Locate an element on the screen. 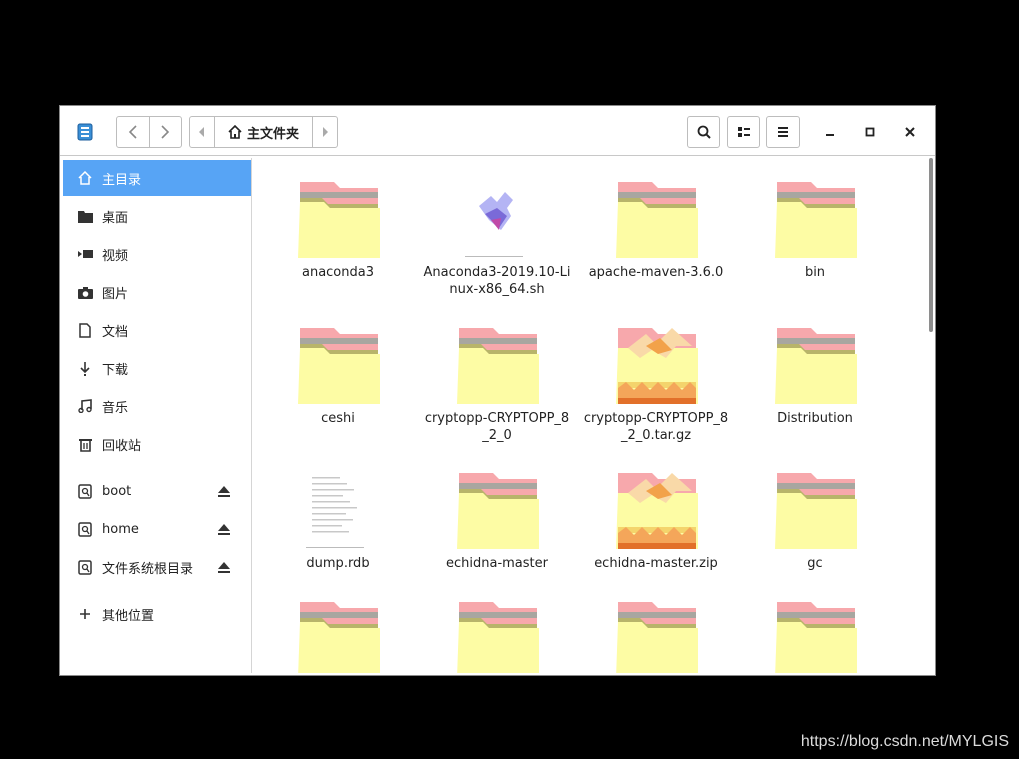 The height and width of the screenshot is (759, 1019). path-crumb-home: 主文件夹 is located at coordinates (263, 132).